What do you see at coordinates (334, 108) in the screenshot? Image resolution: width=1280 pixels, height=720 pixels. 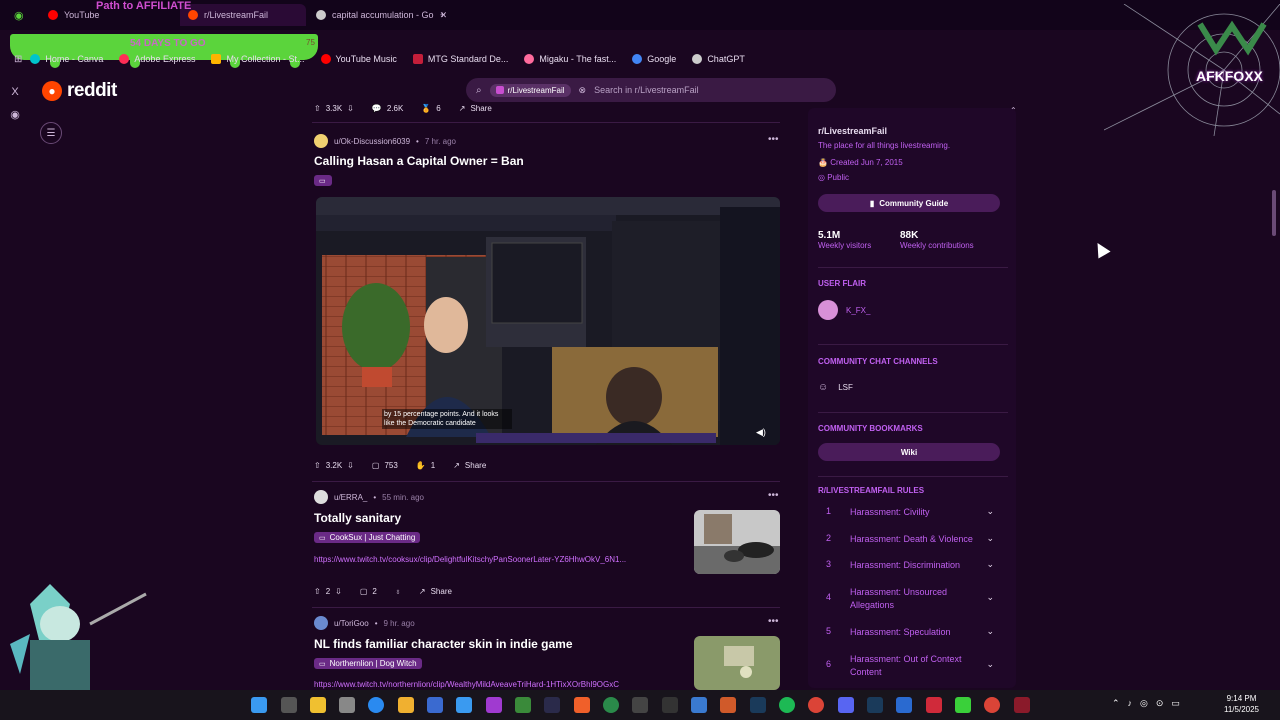 I see `vote-group: ⇧ 3.3K ⇩` at bounding box center [334, 108].